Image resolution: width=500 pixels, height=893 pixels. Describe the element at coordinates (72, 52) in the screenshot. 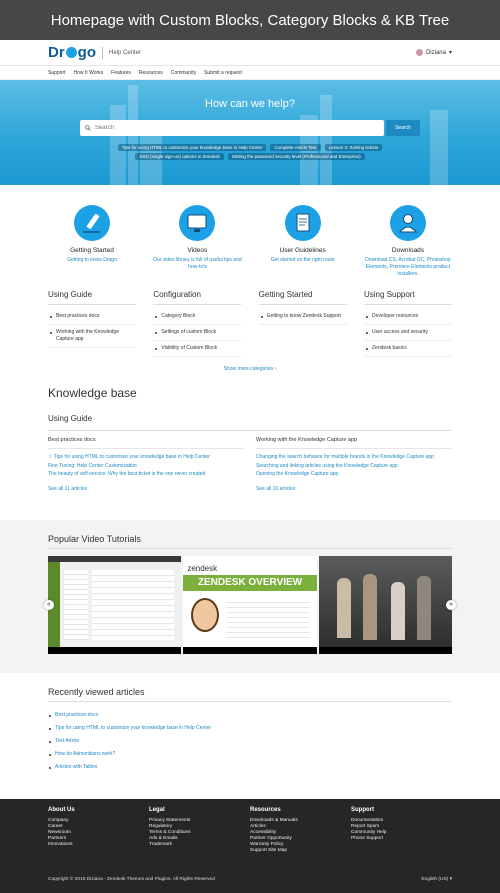

I see `logo-wordmark: Dr go` at that location.